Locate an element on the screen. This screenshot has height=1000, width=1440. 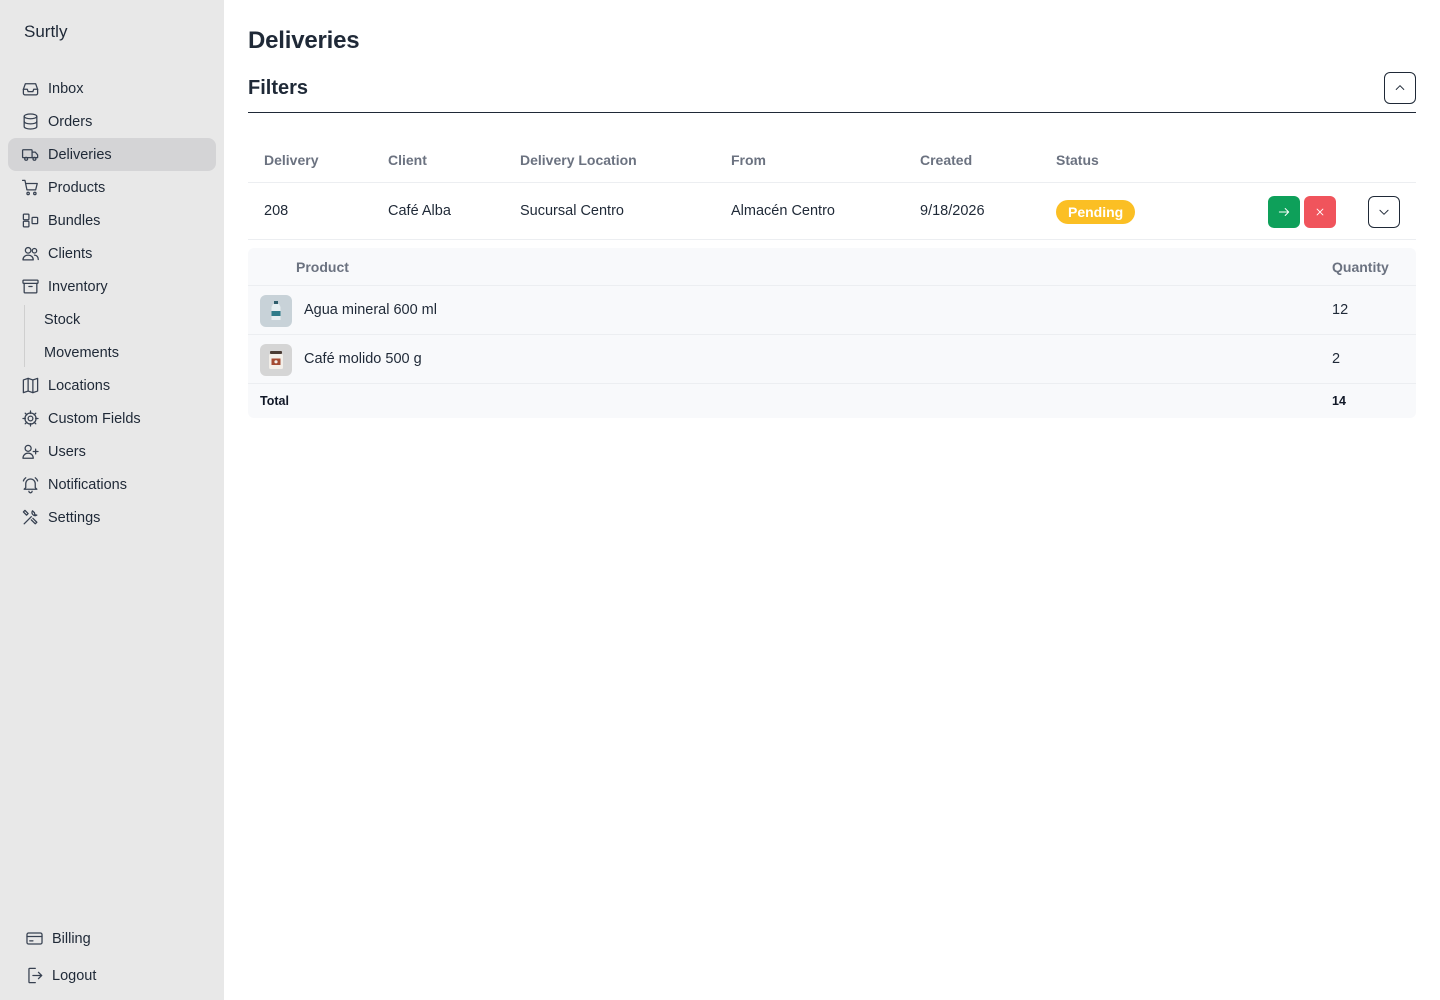
sidebar-item-label: Deliveries is located at coordinates (80, 154).